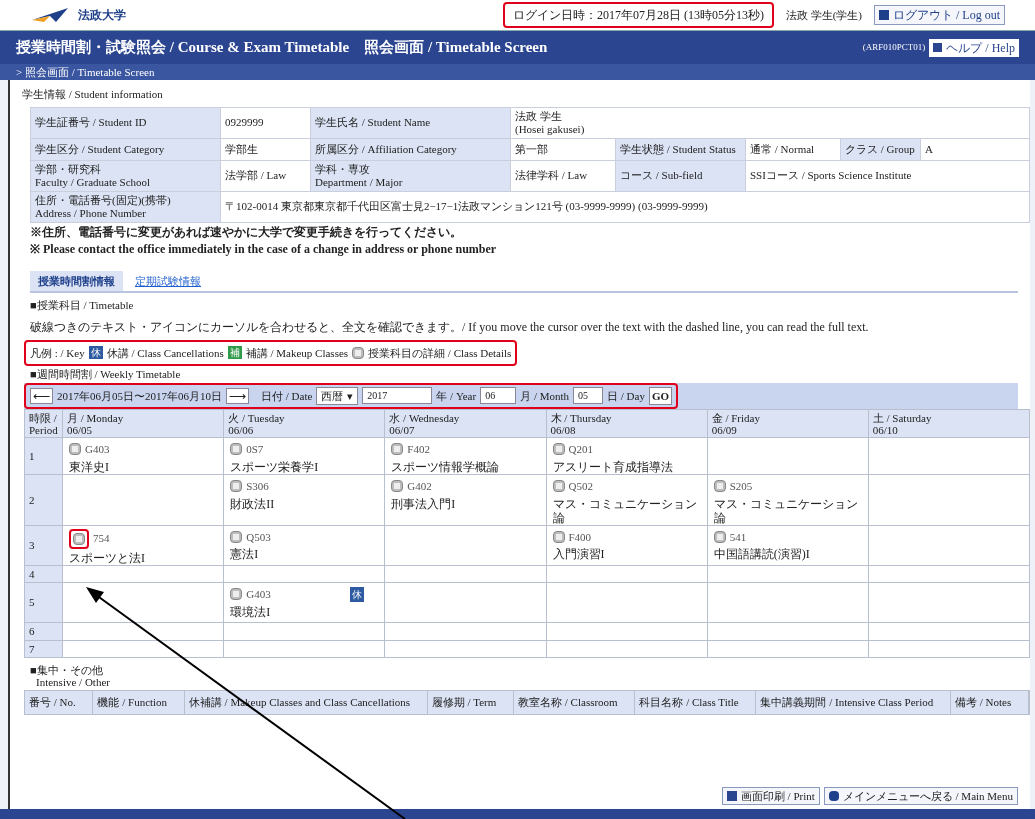 Image resolution: width=1035 pixels, height=819 pixels. What do you see at coordinates (43, 499) in the screenshot?
I see `period-number: 2` at bounding box center [43, 499].